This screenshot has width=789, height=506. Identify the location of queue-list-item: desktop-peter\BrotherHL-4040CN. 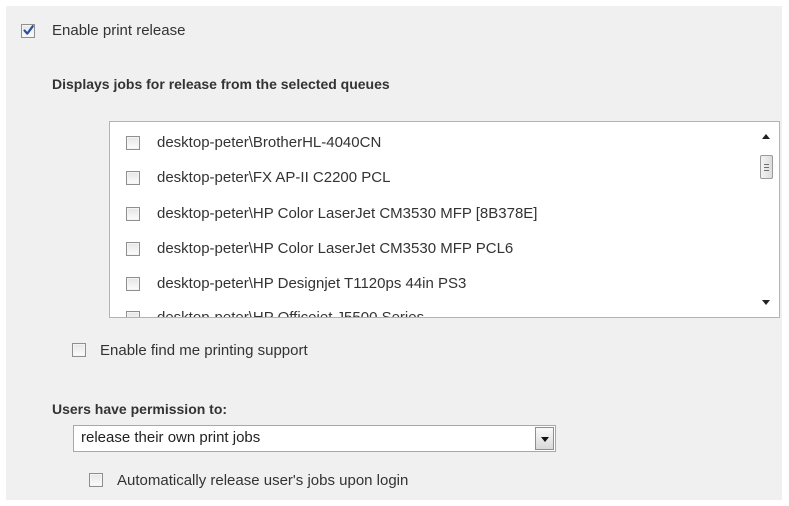
(436, 143).